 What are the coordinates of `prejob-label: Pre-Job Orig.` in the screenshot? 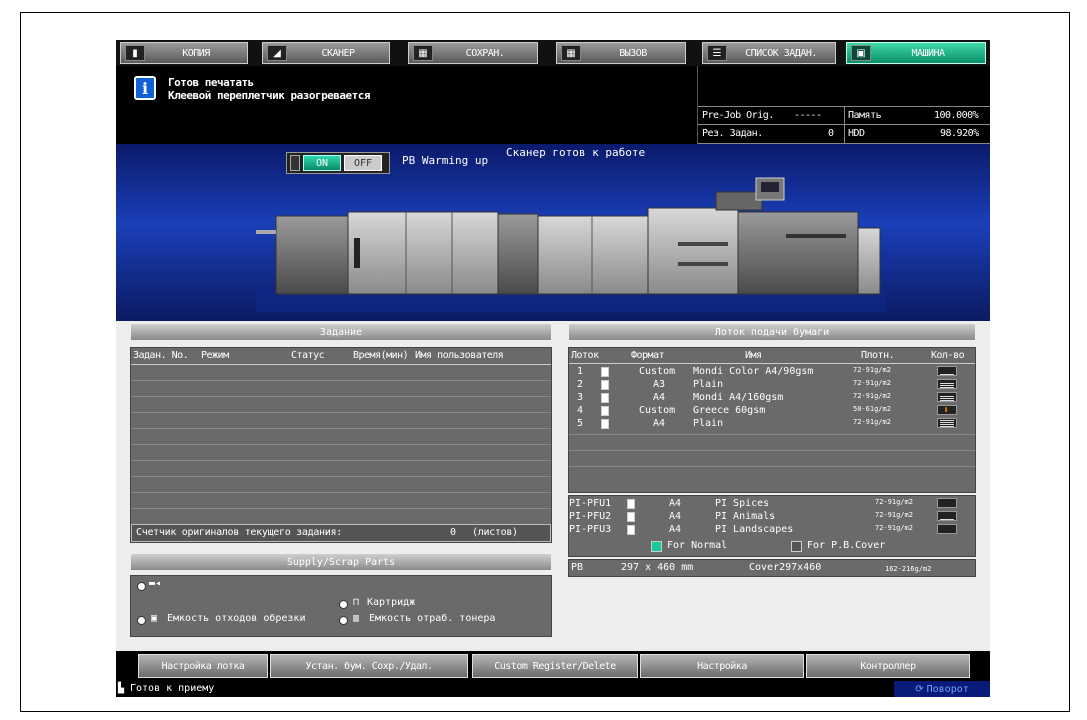 It's located at (738, 115).